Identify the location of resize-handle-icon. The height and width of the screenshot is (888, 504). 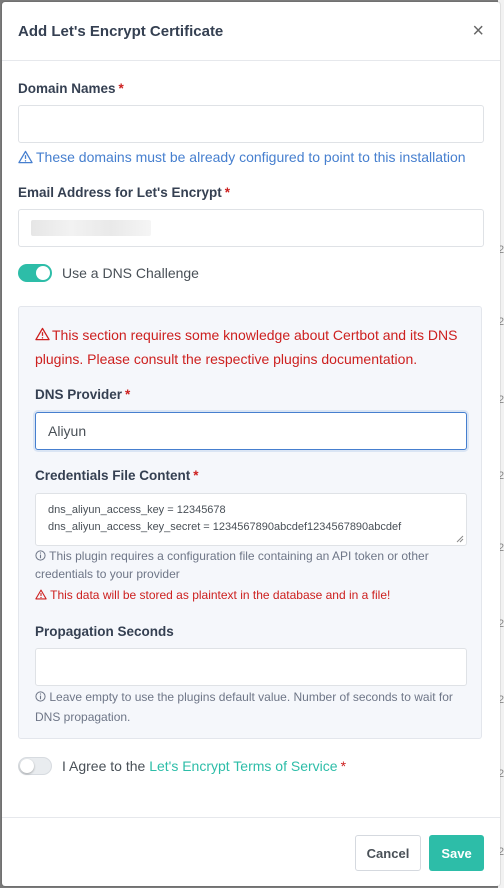
(460, 539).